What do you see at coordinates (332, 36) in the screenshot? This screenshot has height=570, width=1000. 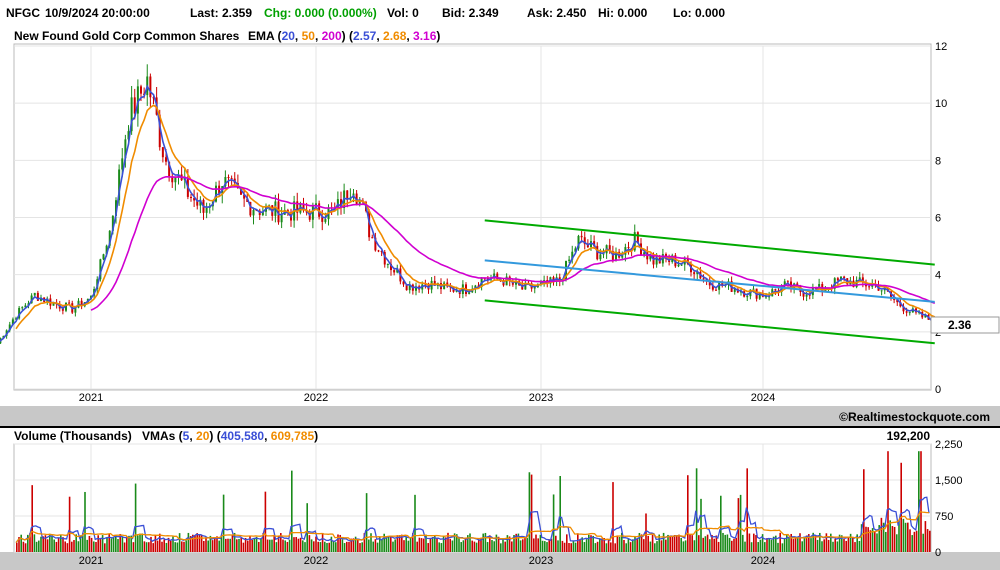 I see `ema-period-200: 200` at bounding box center [332, 36].